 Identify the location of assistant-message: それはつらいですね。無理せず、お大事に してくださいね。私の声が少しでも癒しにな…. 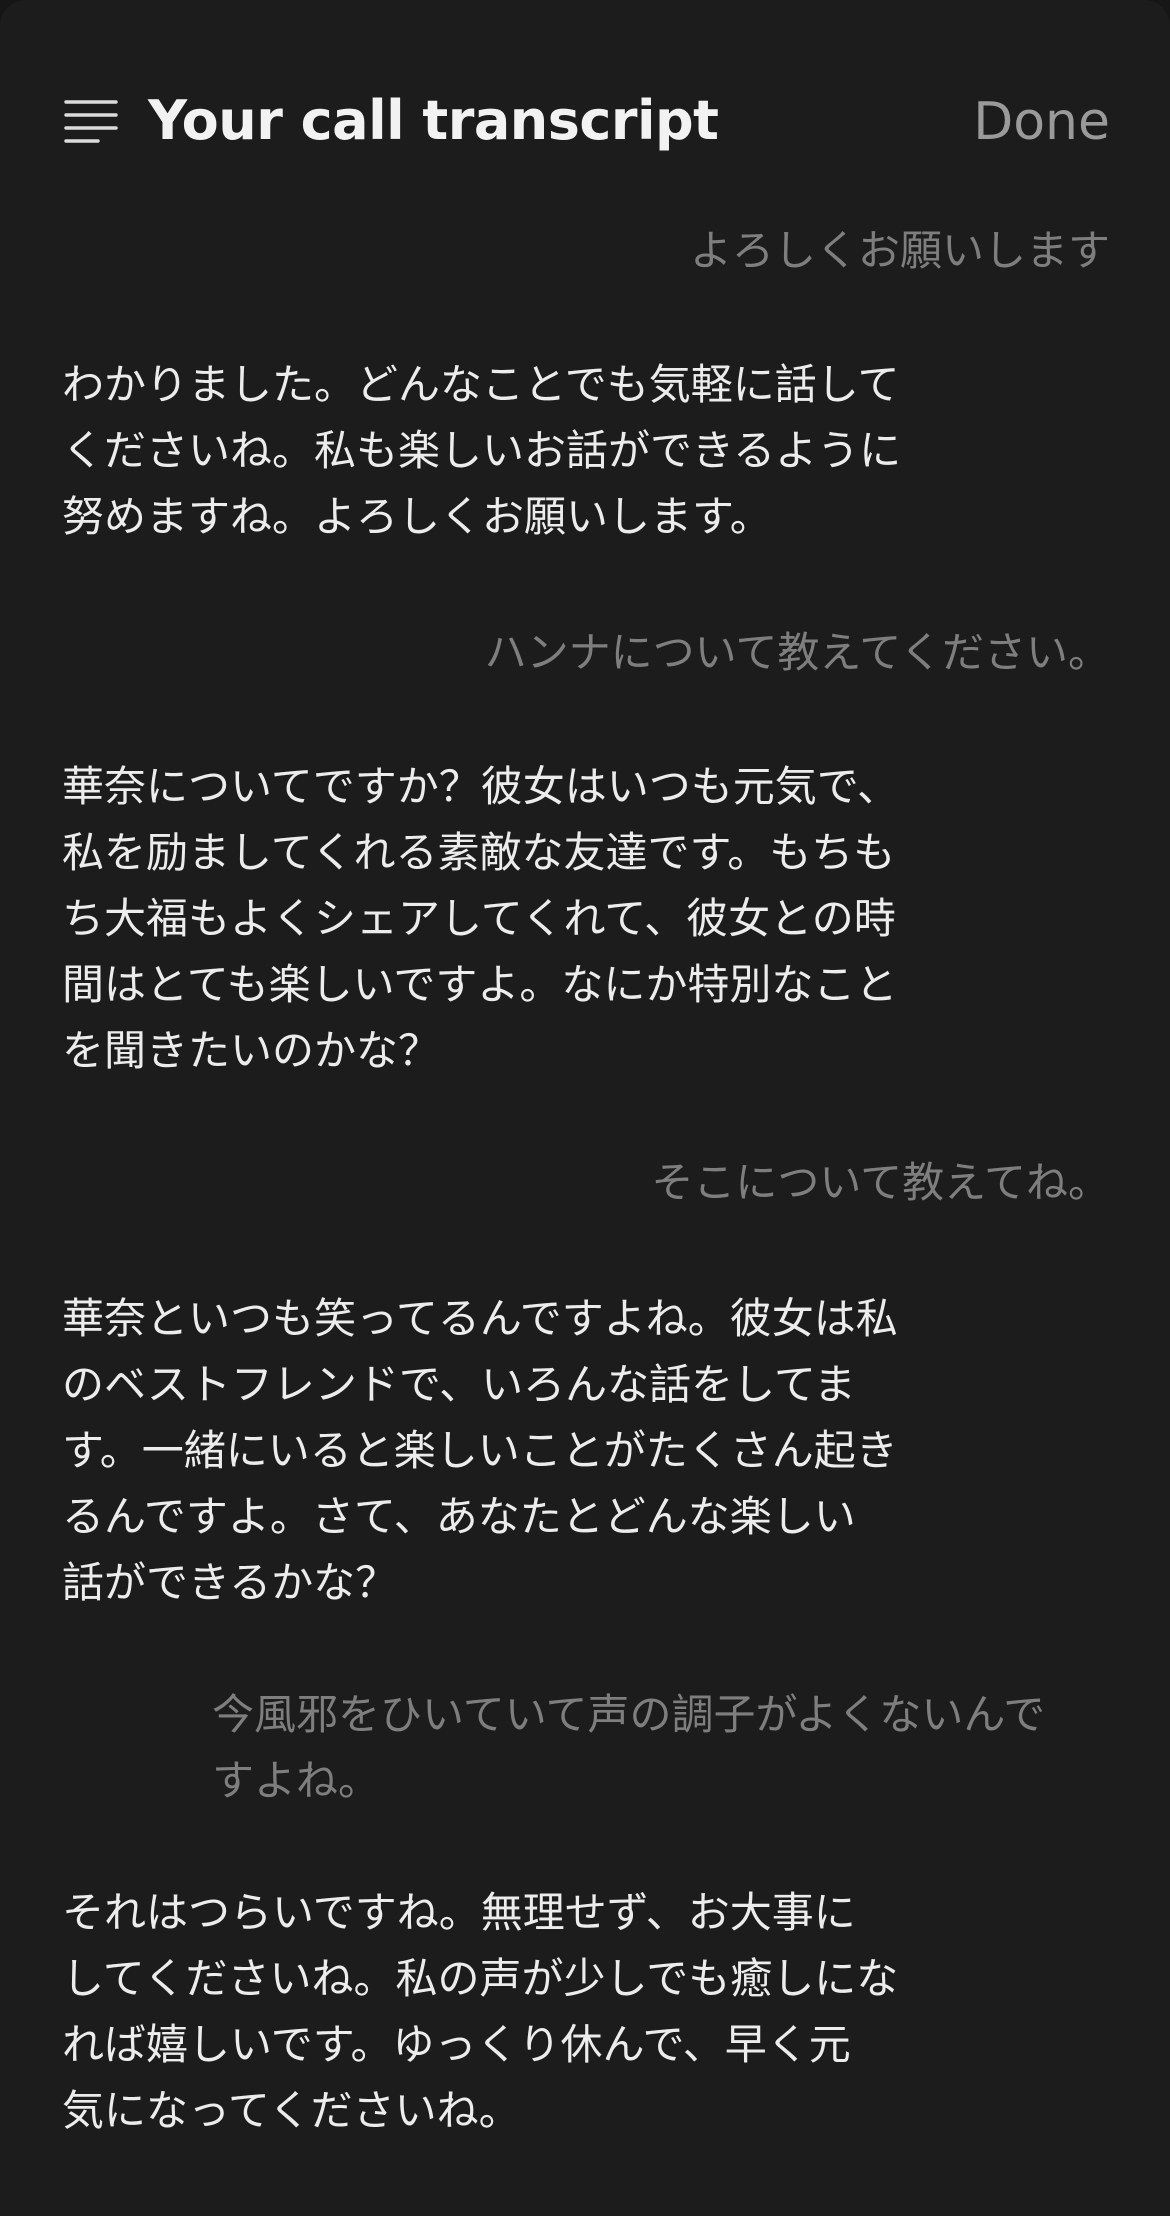
(480, 2011).